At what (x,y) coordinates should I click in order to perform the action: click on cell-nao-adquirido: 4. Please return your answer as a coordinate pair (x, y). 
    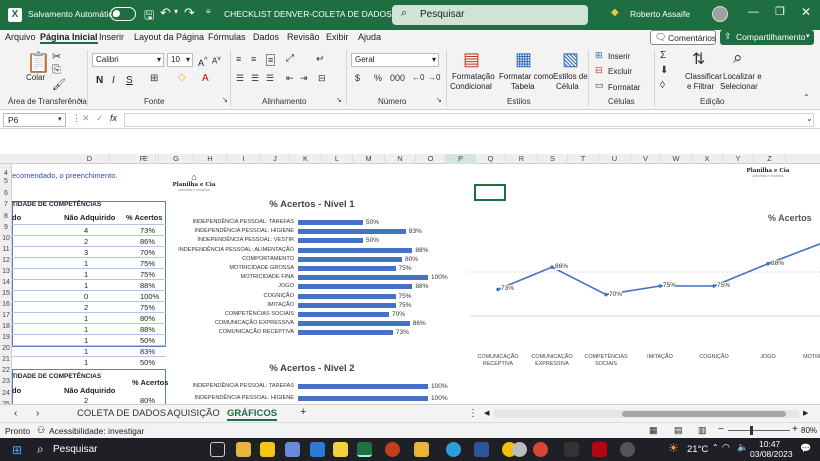
    Looking at the image, I should click on (86, 230).